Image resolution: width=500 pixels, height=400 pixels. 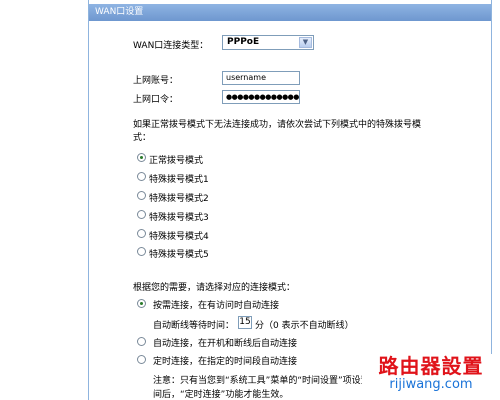 What do you see at coordinates (305, 42) in the screenshot?
I see `chevron-down-icon: ▼` at bounding box center [305, 42].